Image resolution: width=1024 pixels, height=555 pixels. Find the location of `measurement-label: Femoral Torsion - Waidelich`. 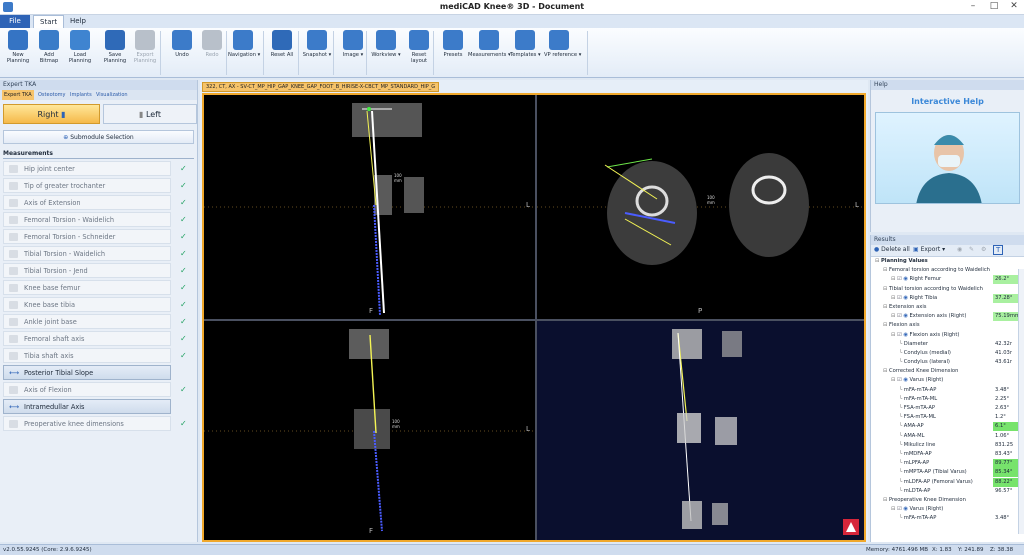

measurement-label: Femoral Torsion - Waidelich is located at coordinates (69, 220).